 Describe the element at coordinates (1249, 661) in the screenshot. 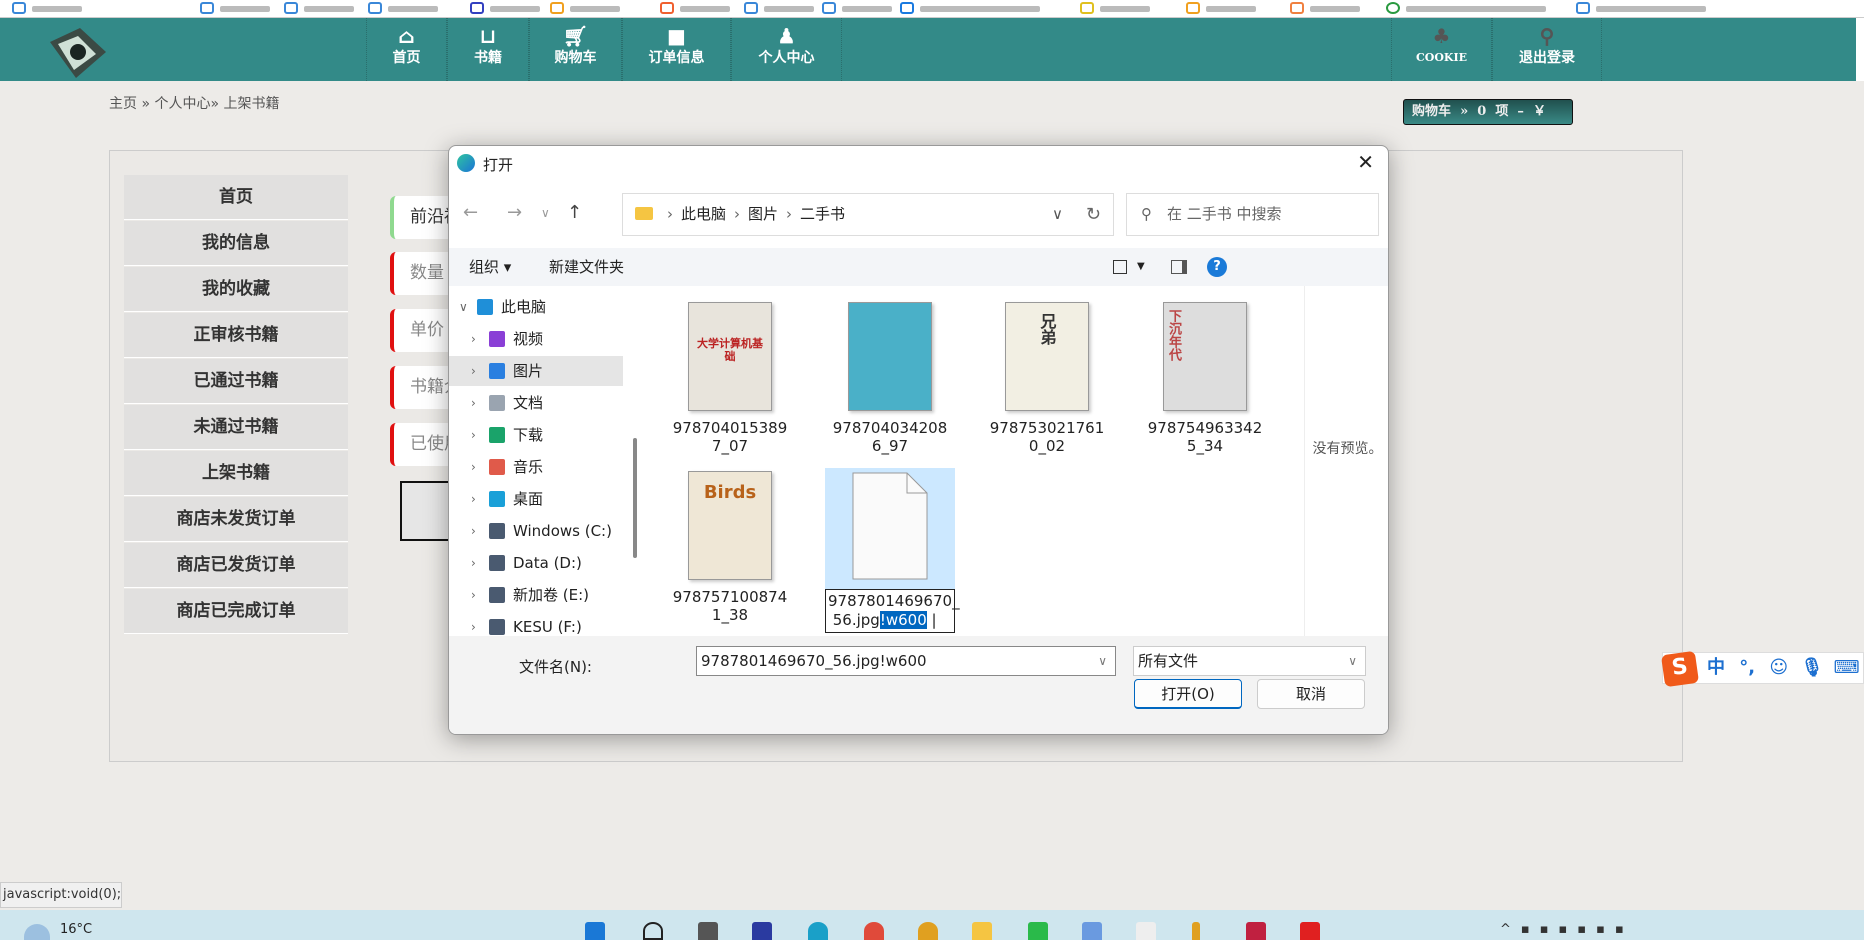

I see `filetype-select: 所有文件 ∨` at that location.